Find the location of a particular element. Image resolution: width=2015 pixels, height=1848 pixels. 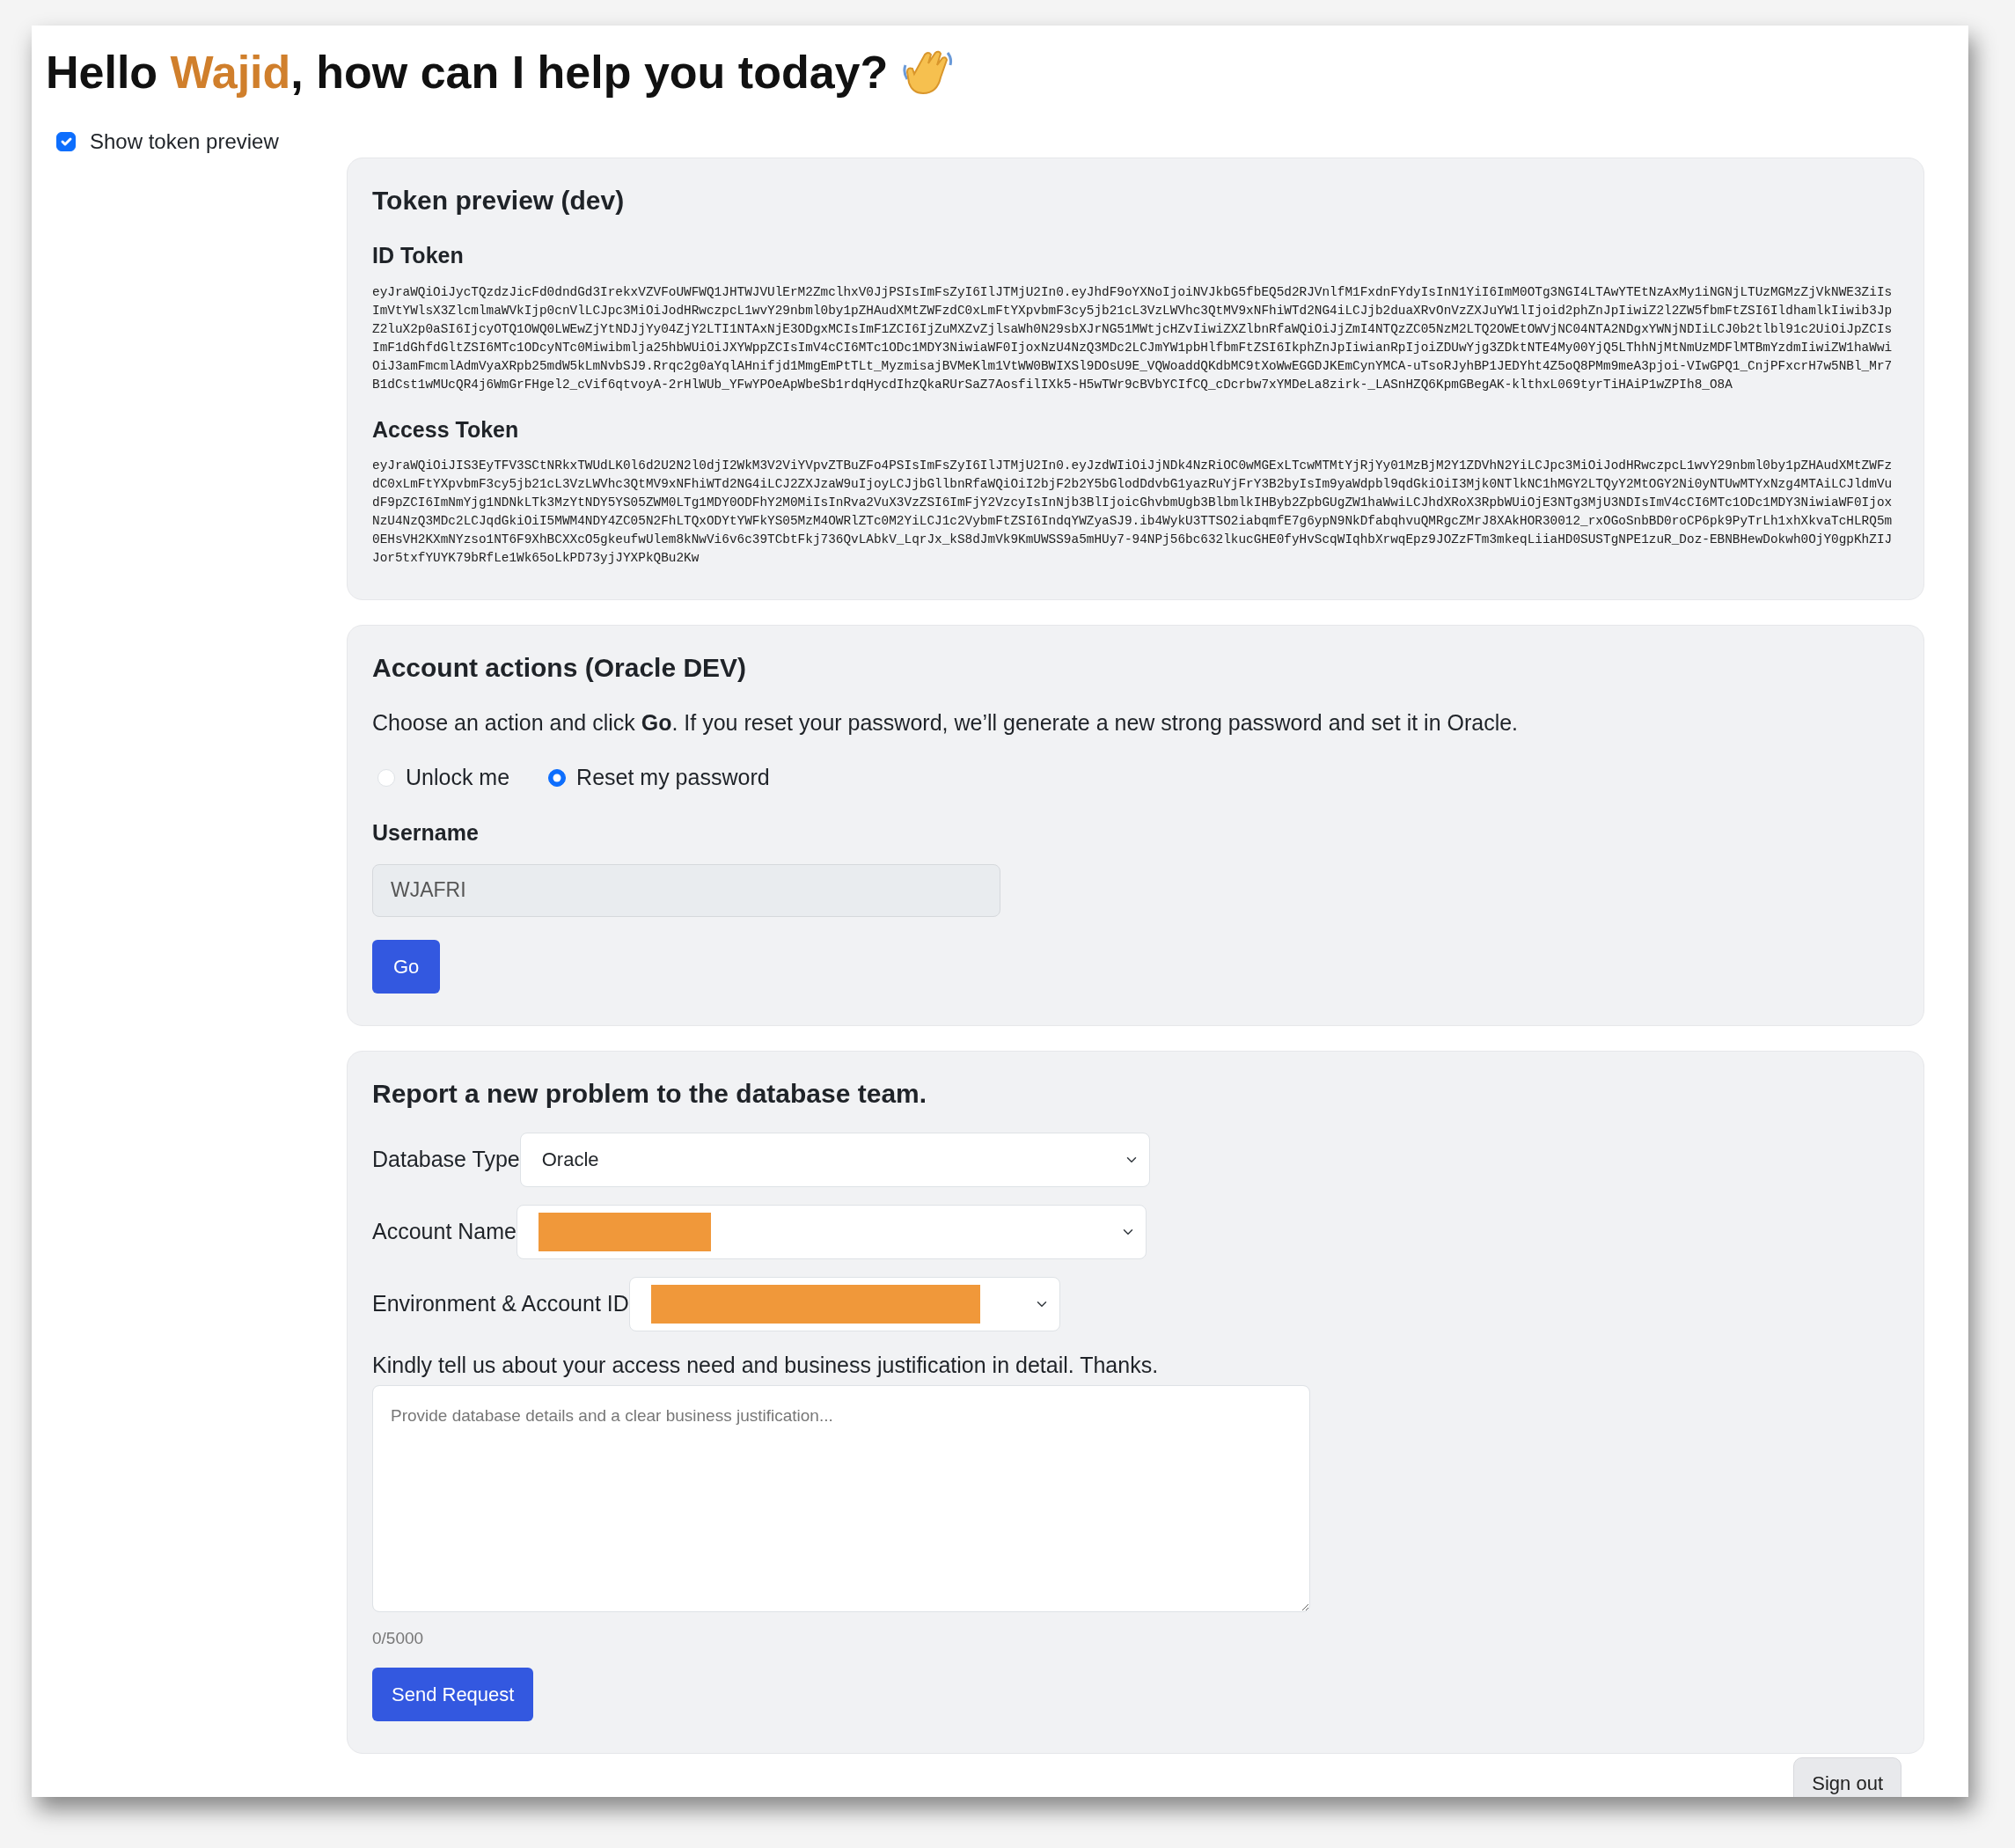

panel-title: Account actions (Oracle DEV) is located at coordinates (560, 669).